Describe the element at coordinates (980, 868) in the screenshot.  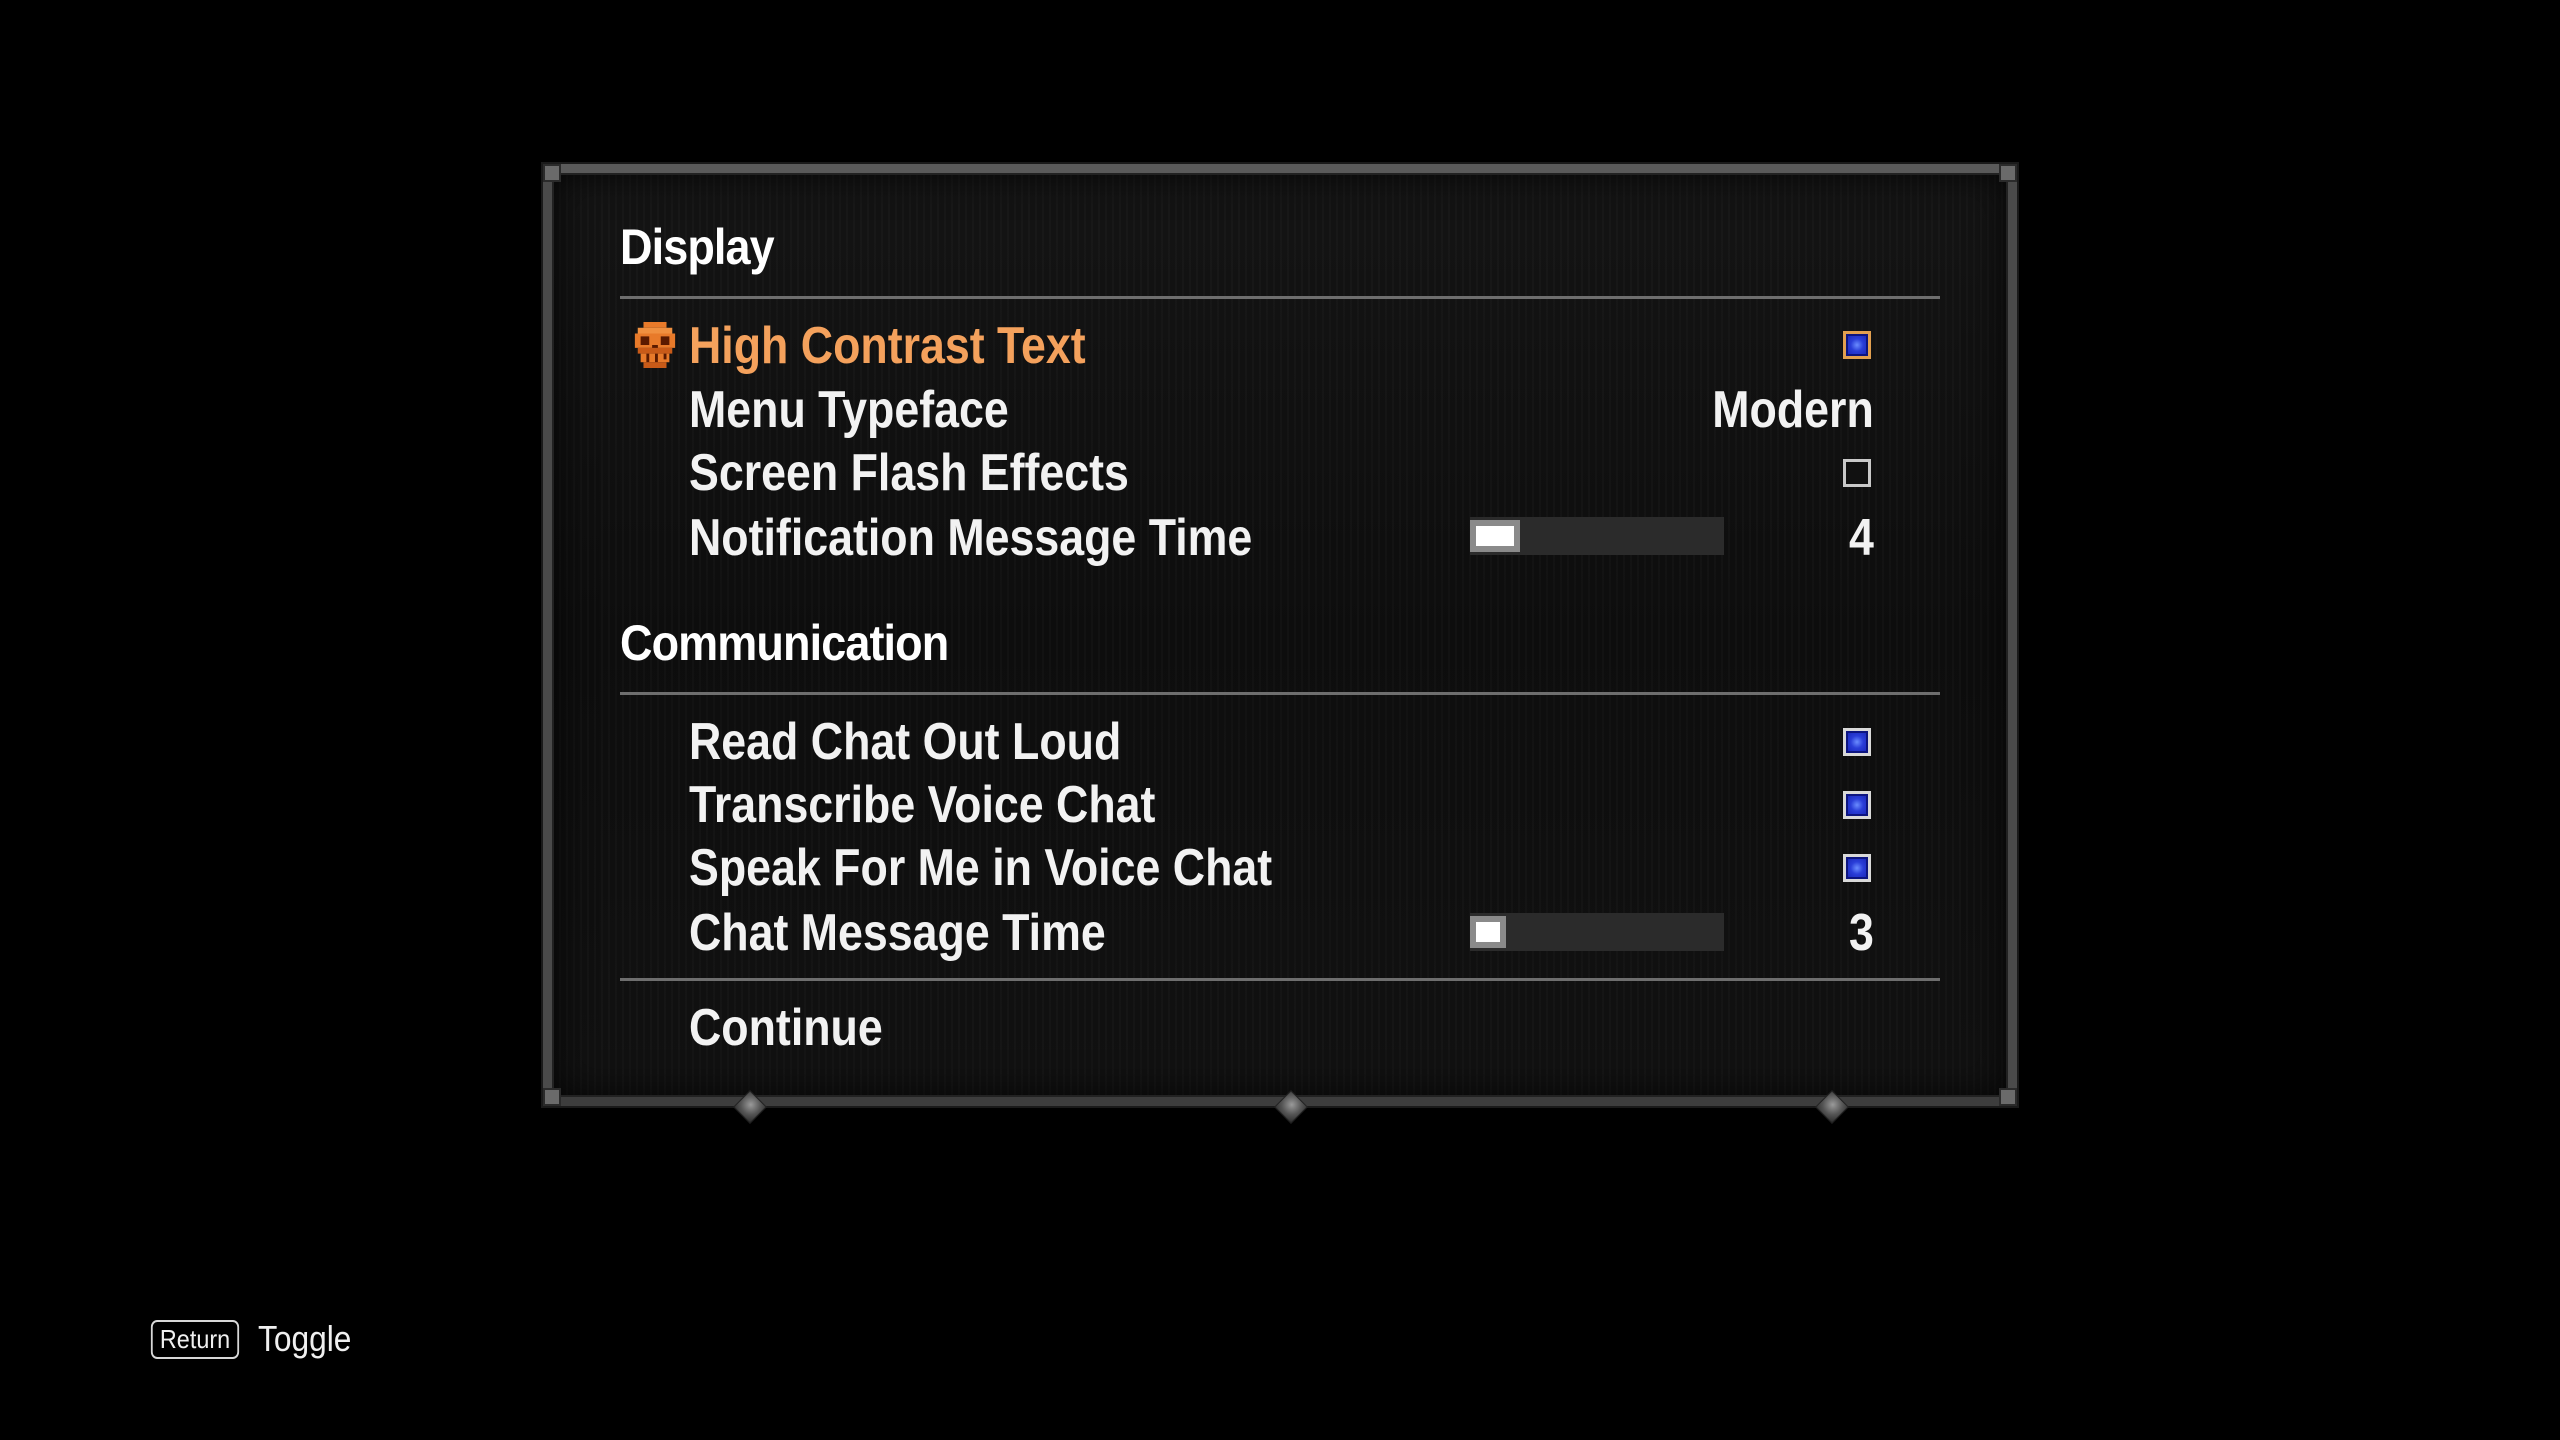
I see `option-speak-for-me-in-voice-chat: Speak For Me in Voice Chat` at that location.